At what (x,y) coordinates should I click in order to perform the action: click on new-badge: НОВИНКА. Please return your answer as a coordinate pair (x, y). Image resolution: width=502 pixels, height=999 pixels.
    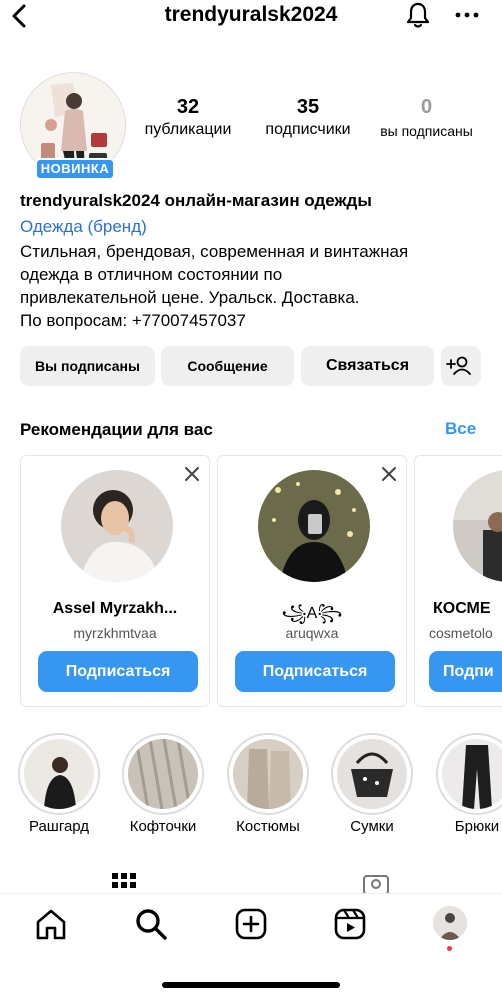
    Looking at the image, I should click on (75, 169).